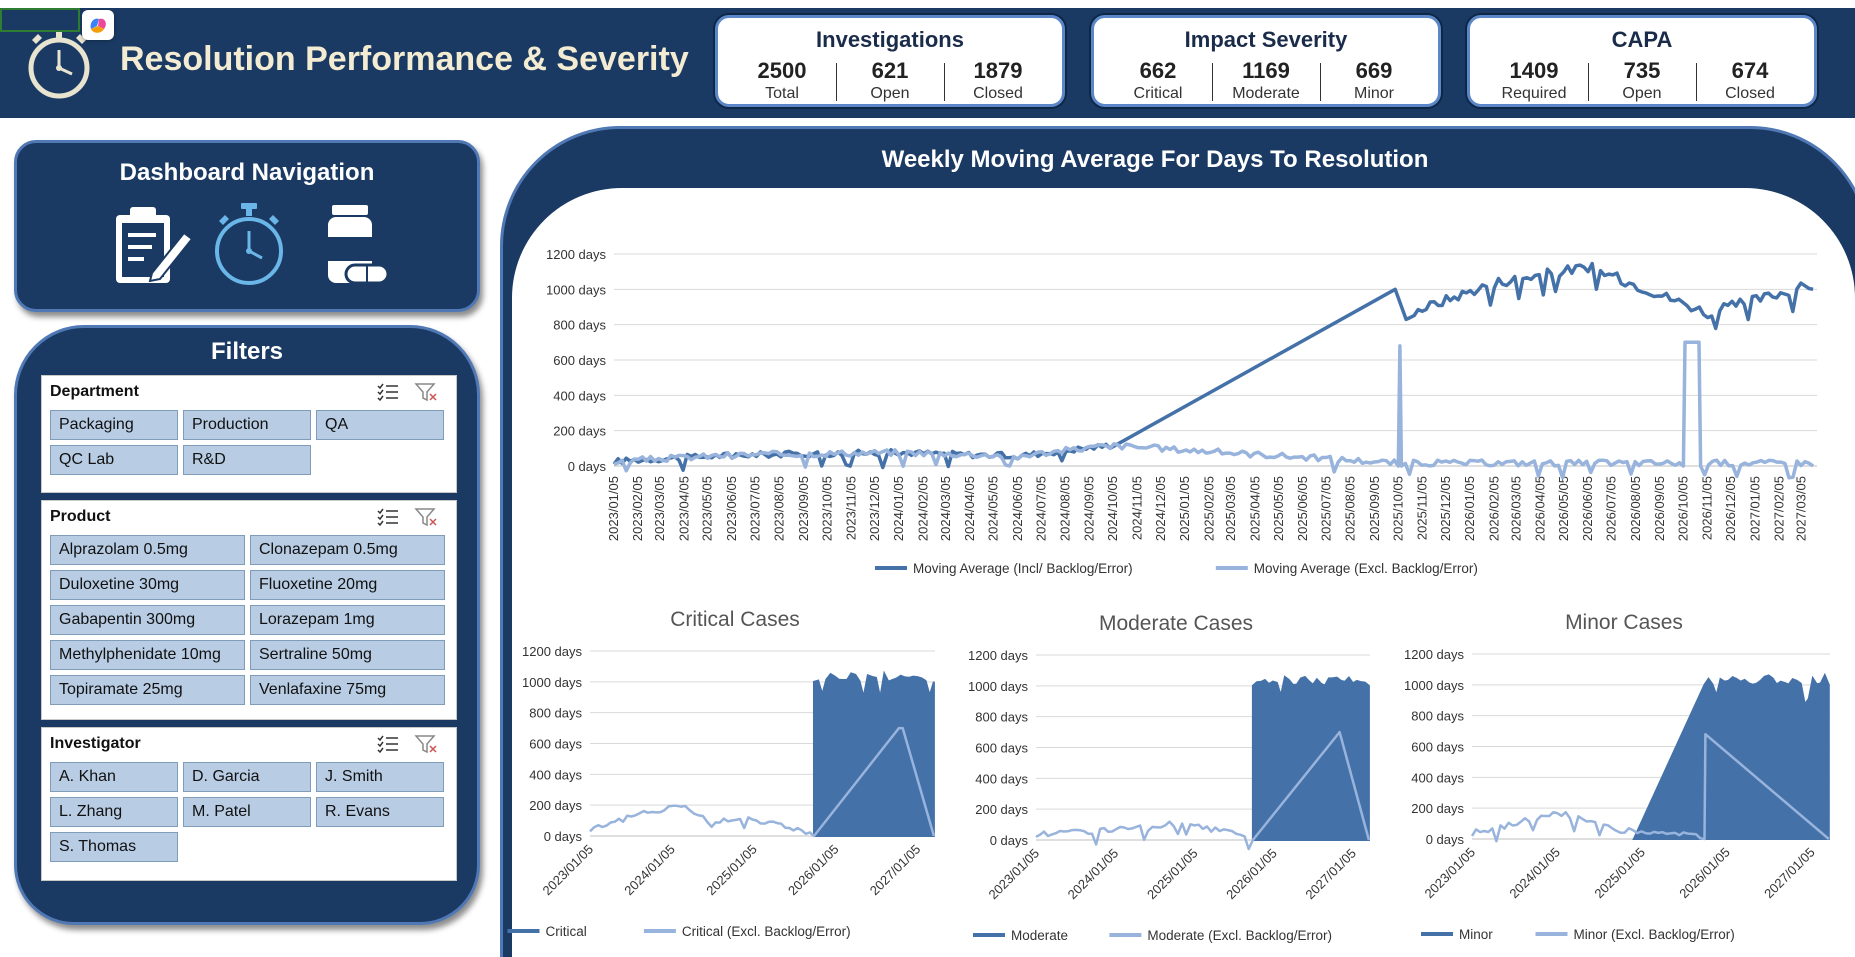  I want to click on selected-cell, so click(40, 20).